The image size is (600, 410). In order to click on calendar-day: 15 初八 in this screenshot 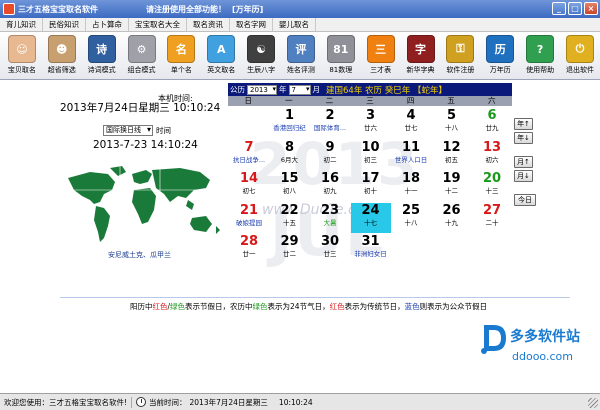, I will do `click(290, 186)`.